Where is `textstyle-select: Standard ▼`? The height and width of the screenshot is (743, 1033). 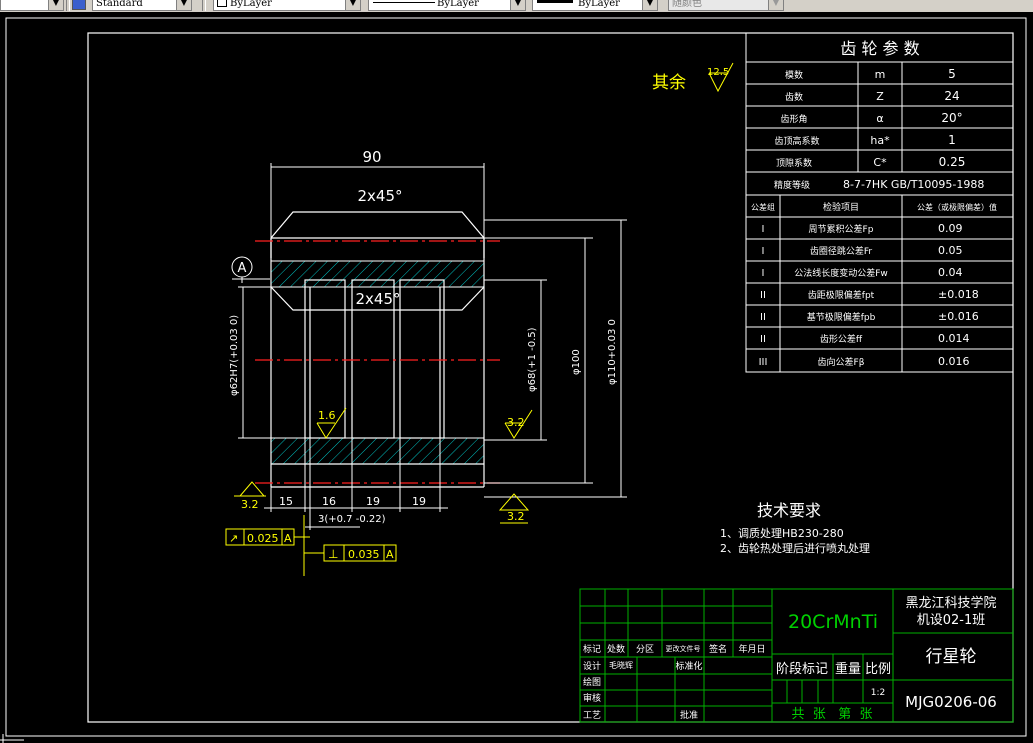
textstyle-select: Standard ▼ is located at coordinates (142, 5).